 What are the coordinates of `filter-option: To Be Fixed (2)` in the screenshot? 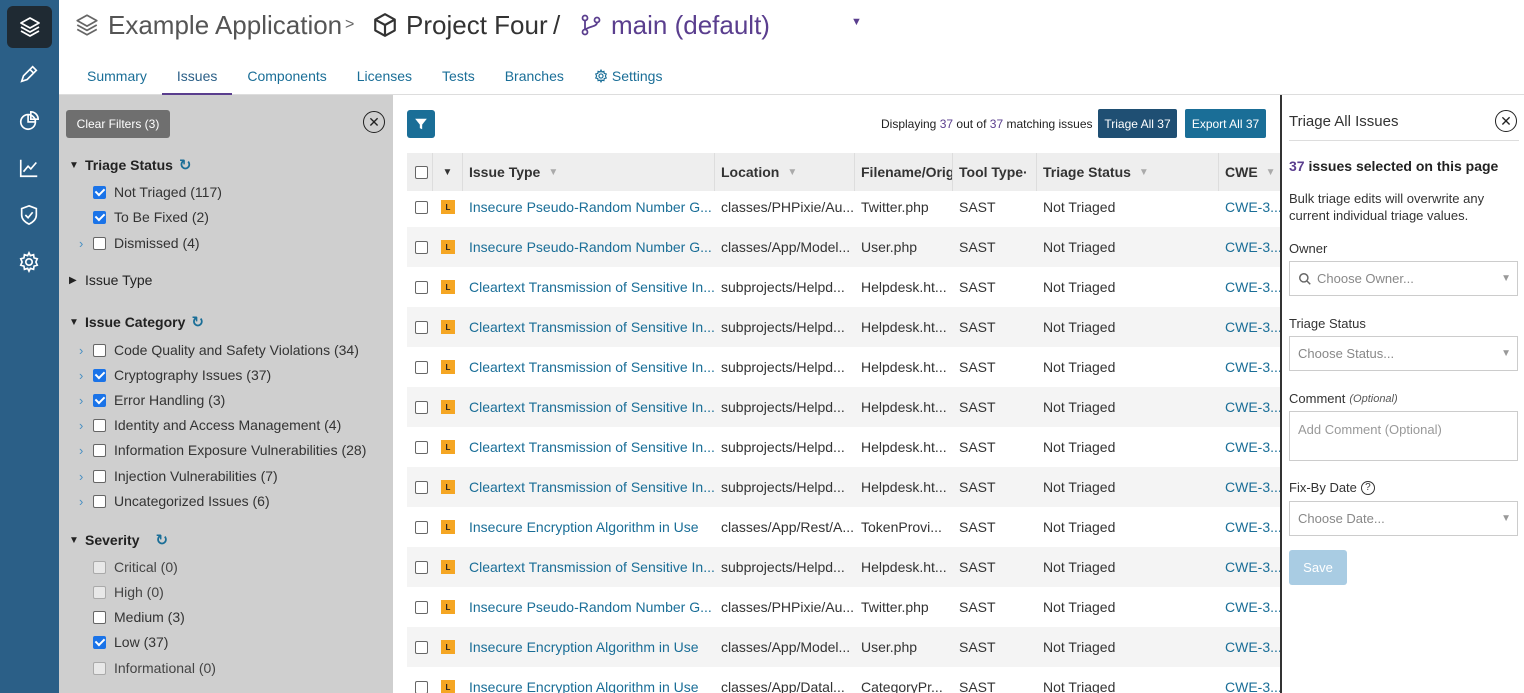 It's located at (151, 217).